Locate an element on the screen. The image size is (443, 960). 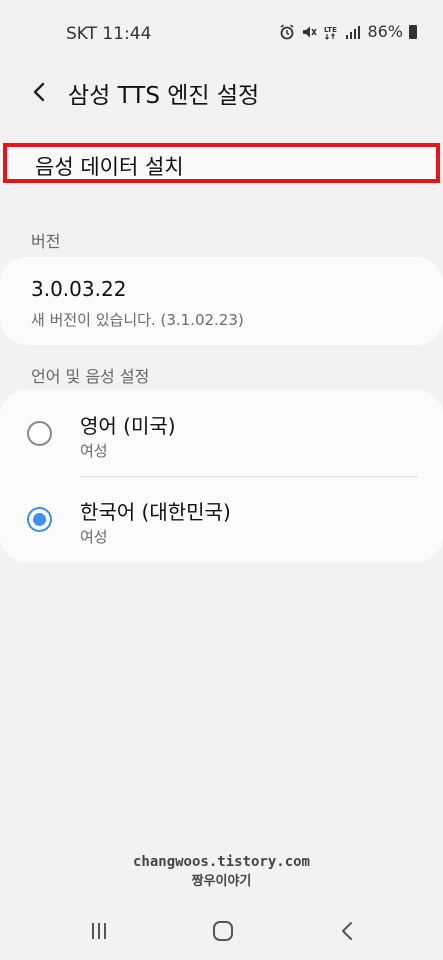
version-update-notice: 새 버전이 있습니다. (3.1.02.23) is located at coordinates (137, 320).